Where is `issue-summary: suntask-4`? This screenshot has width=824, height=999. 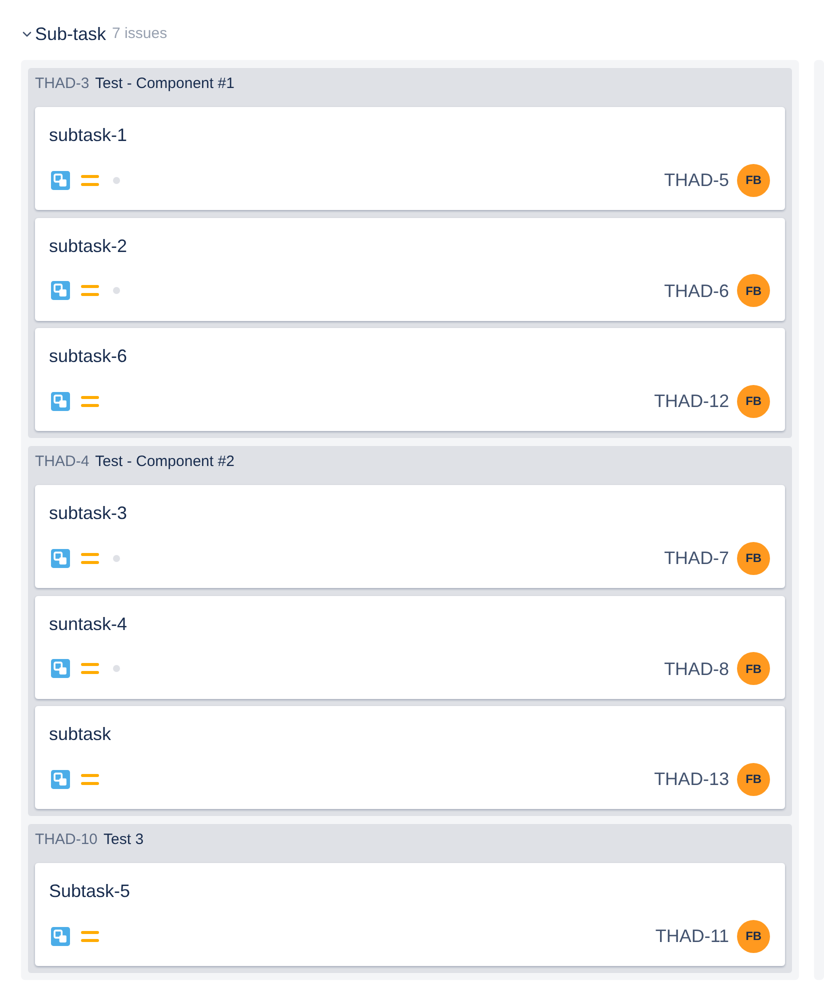 issue-summary: suntask-4 is located at coordinates (88, 624).